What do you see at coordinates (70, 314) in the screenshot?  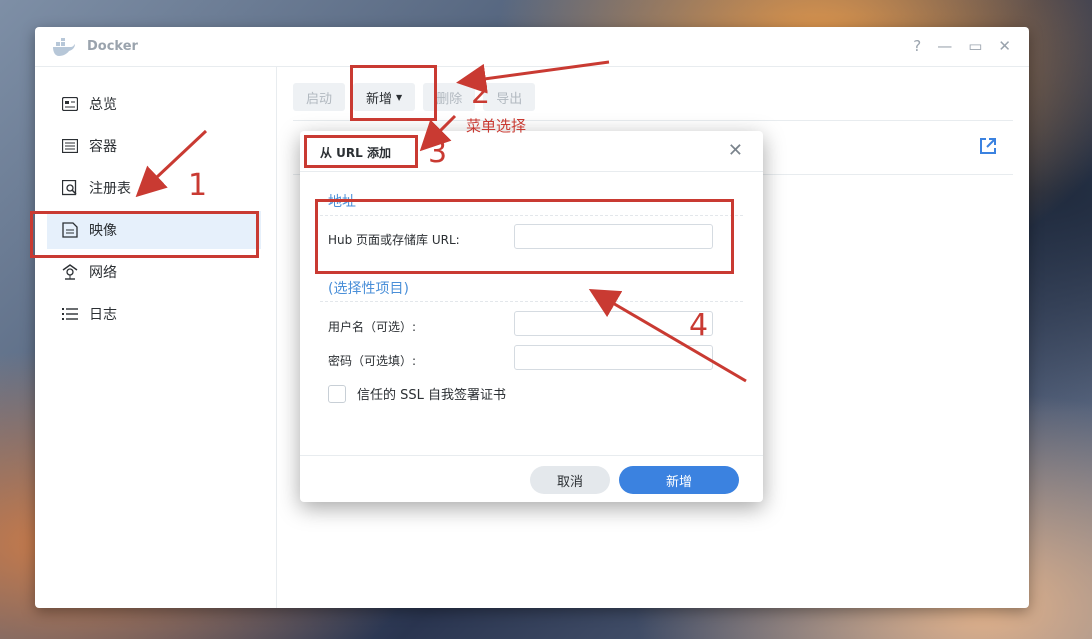 I see `log-icon` at bounding box center [70, 314].